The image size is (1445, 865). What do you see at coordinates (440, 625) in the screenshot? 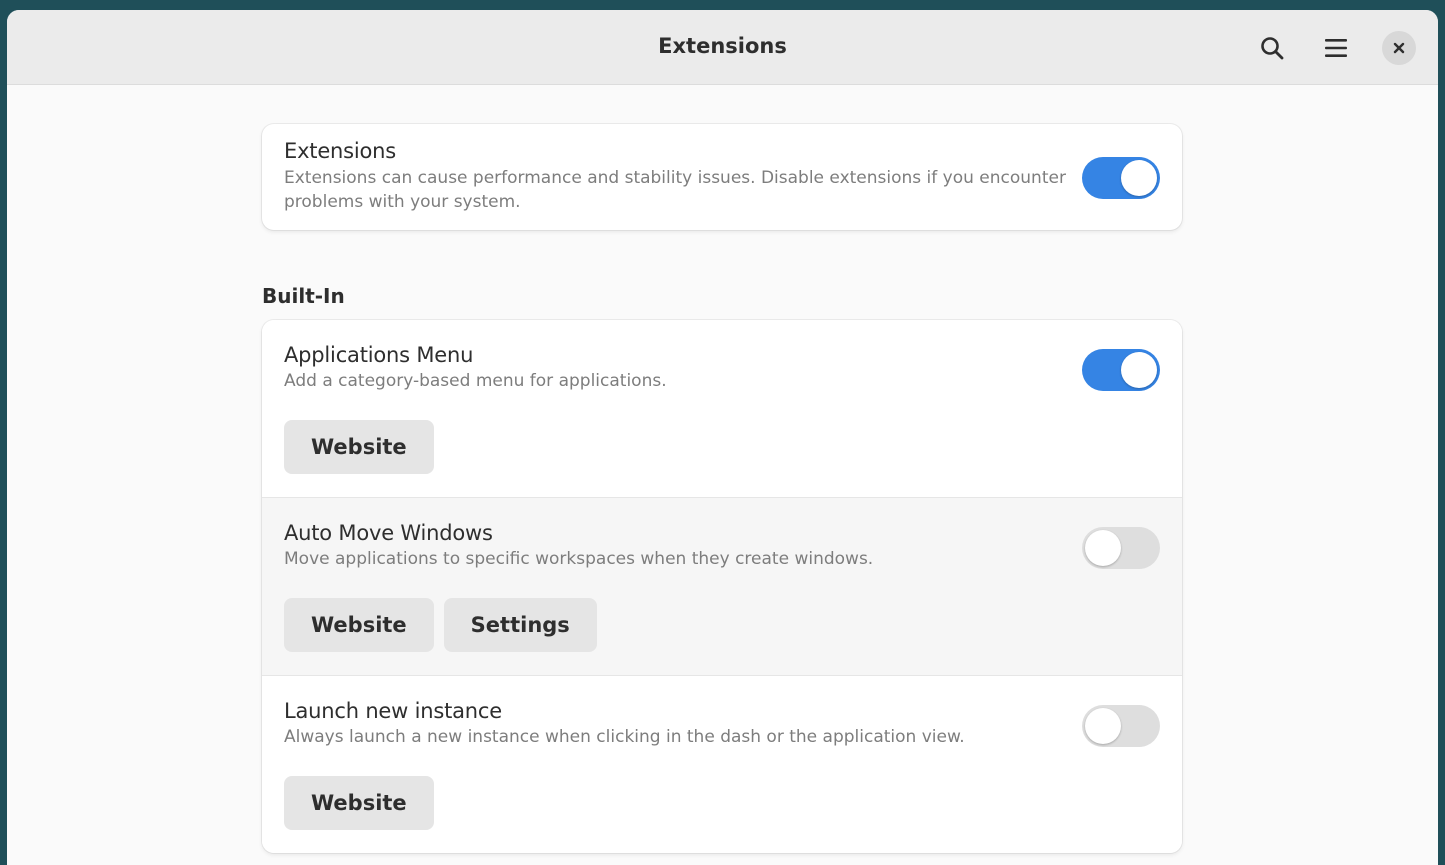
I see `extension-buttons: Website Settings` at bounding box center [440, 625].